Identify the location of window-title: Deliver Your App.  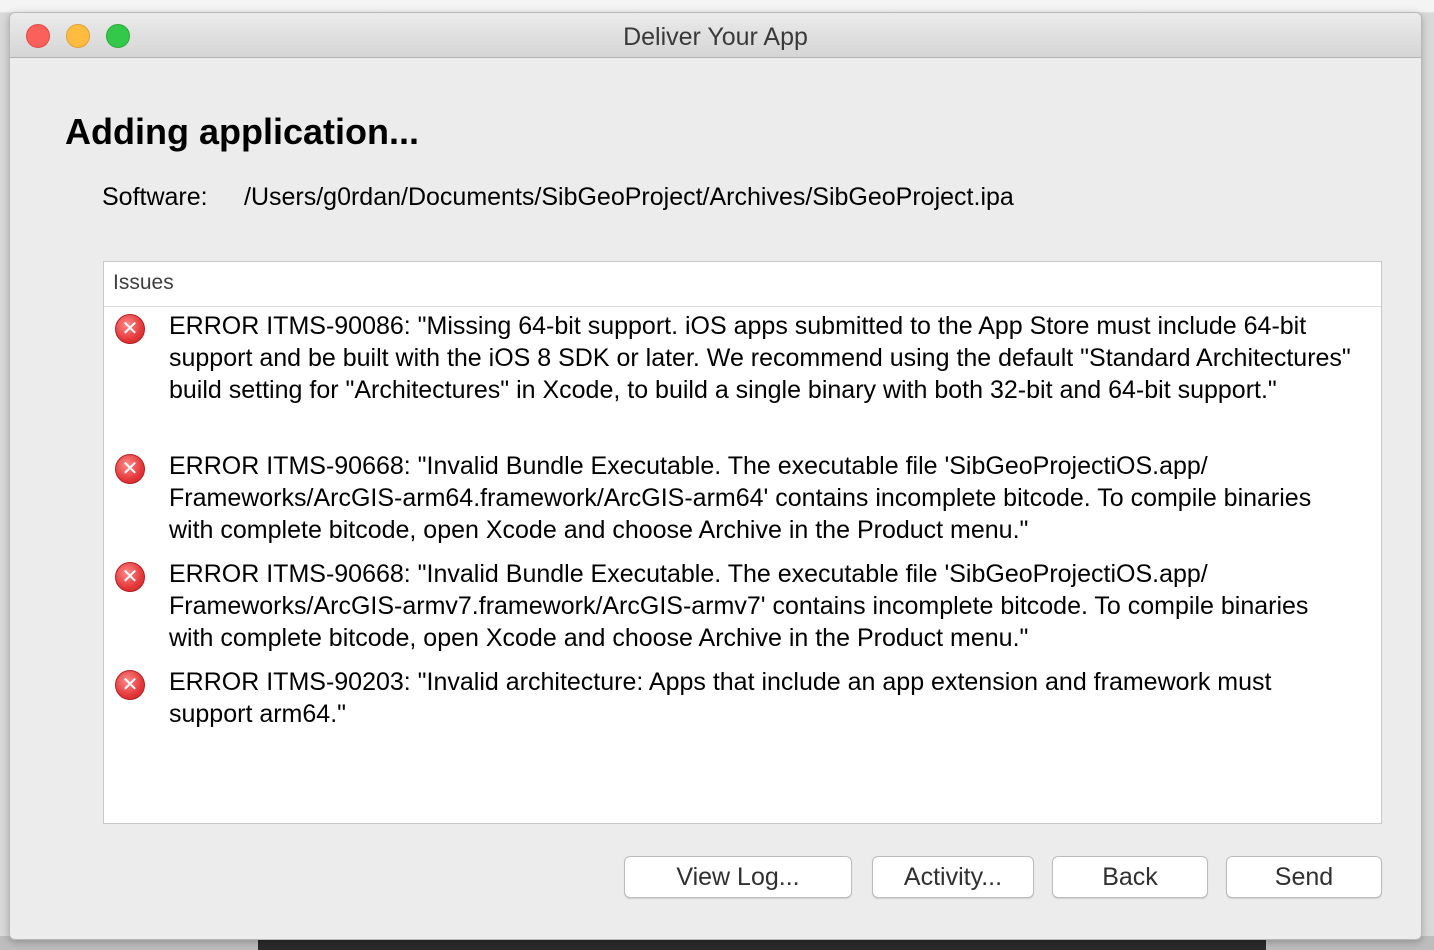
(715, 37).